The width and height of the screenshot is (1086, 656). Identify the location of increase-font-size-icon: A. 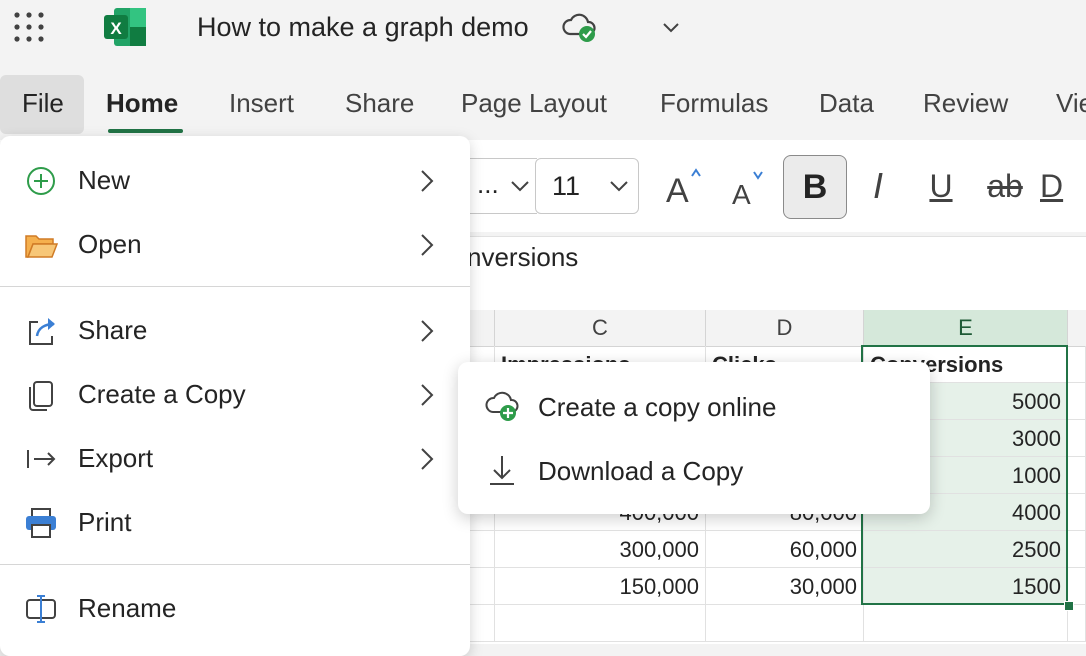
(686, 186).